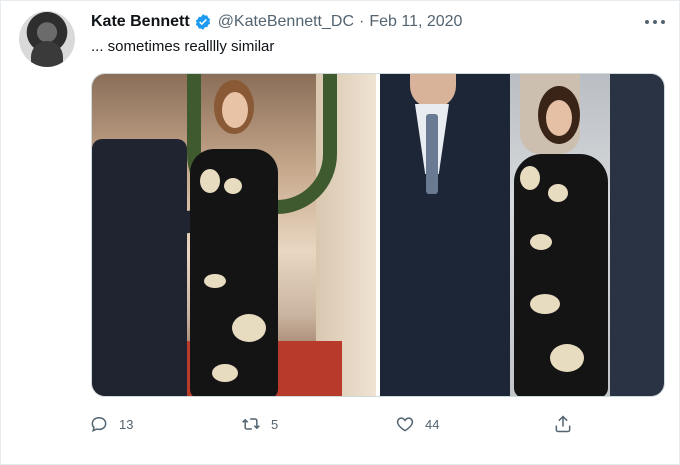 The width and height of the screenshot is (680, 465). Describe the element at coordinates (655, 22) in the screenshot. I see `ellipsis-icon` at that location.